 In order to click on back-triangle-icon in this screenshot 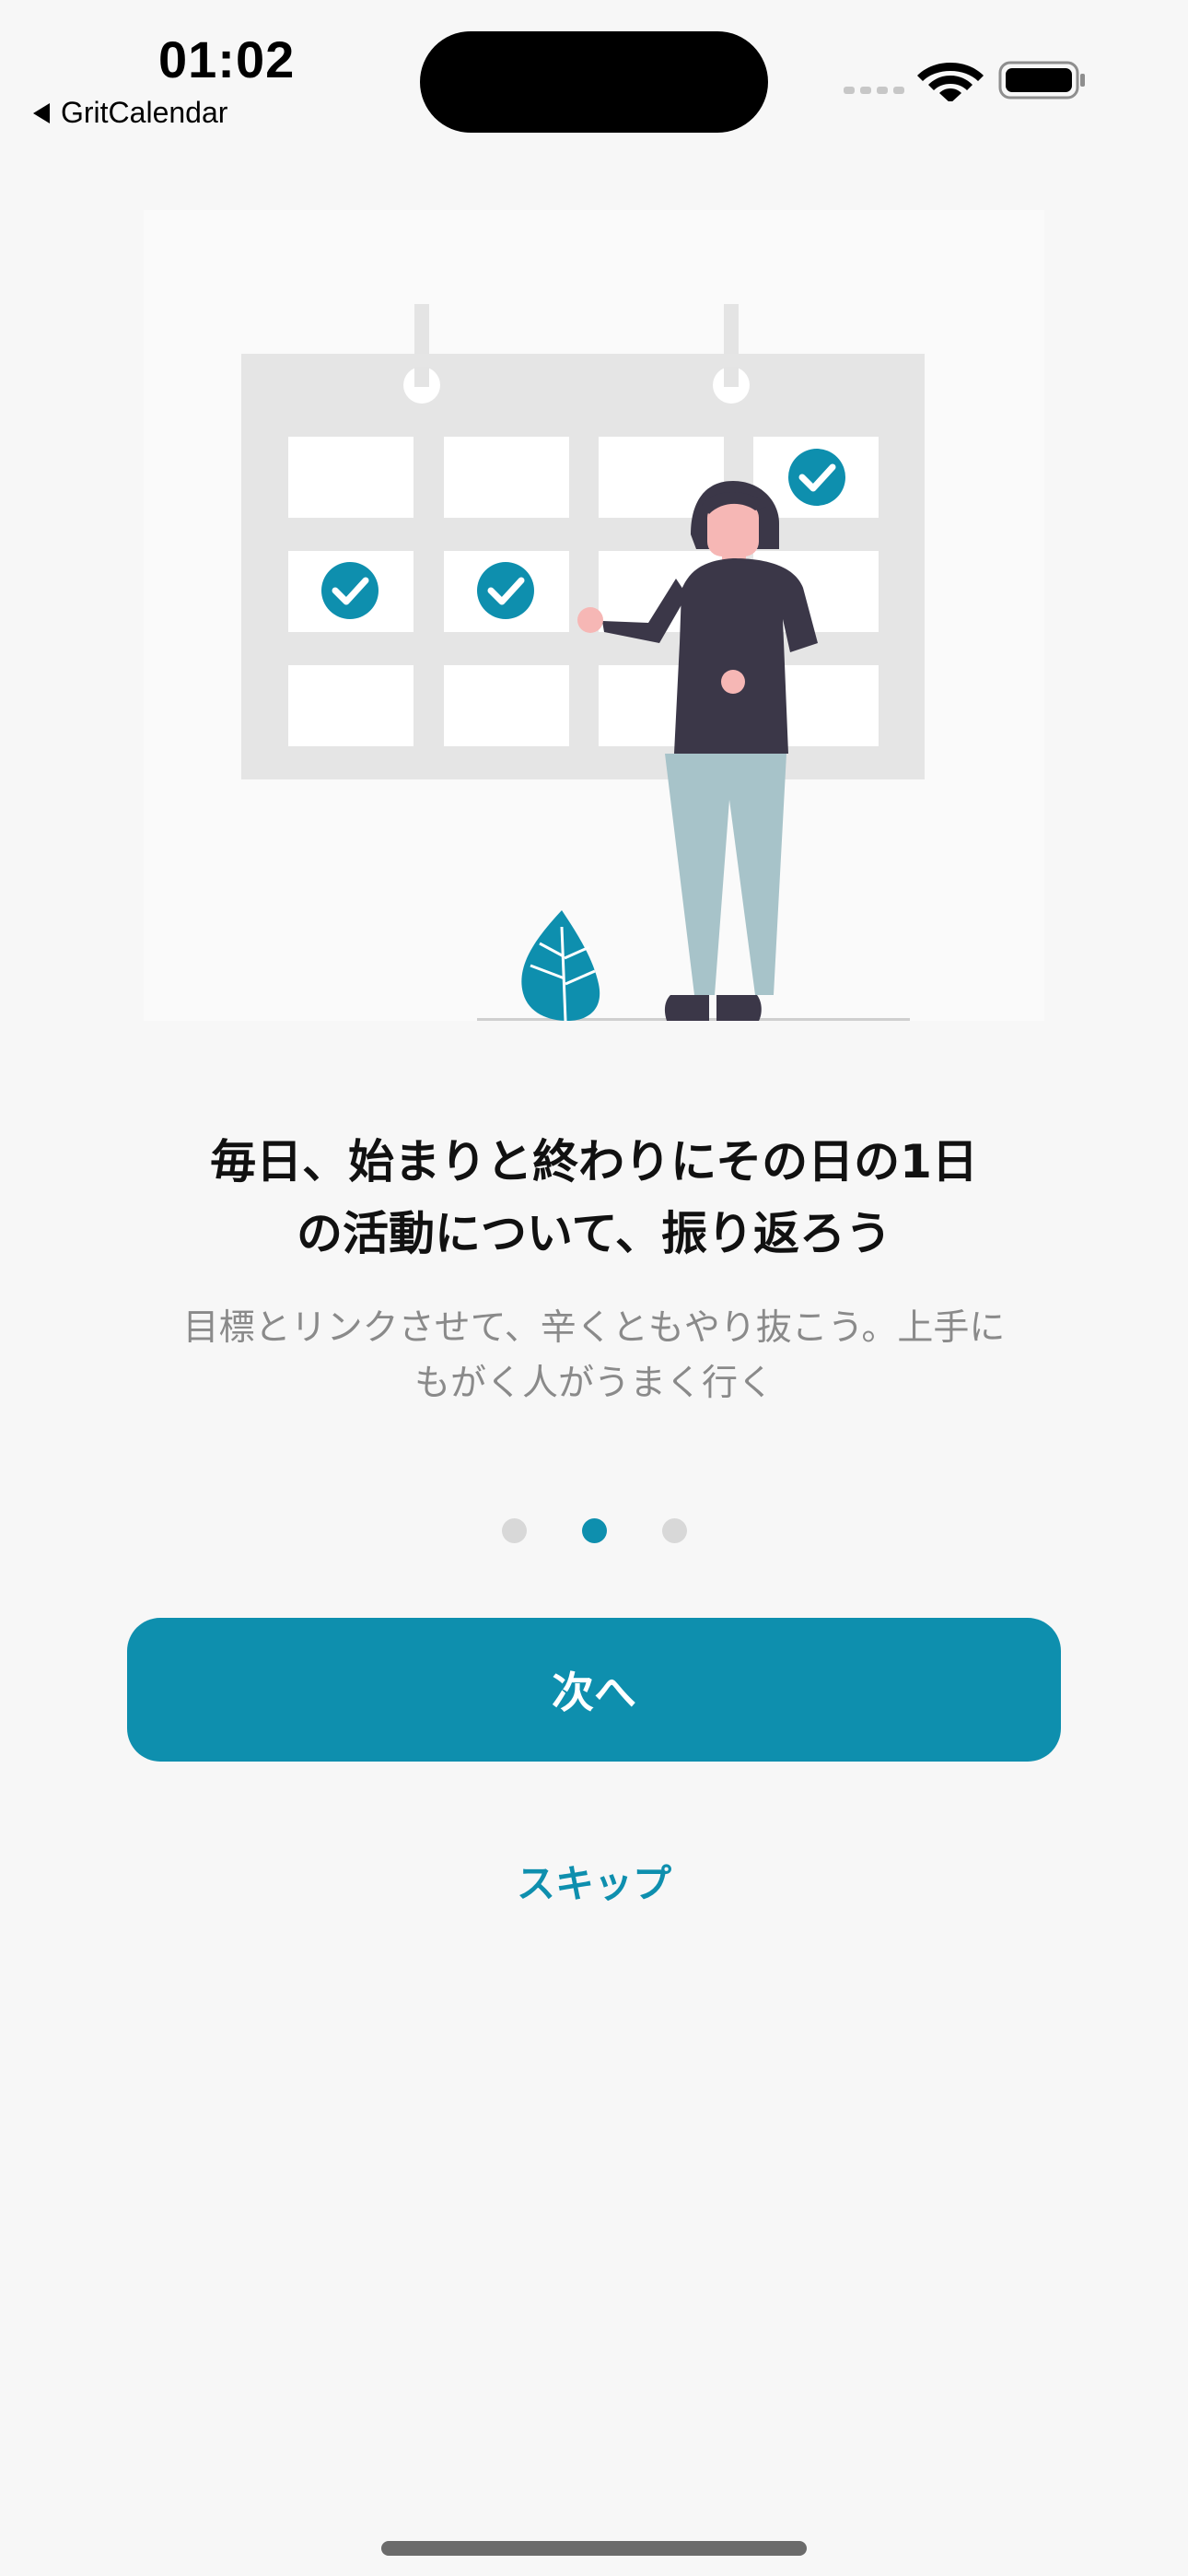, I will do `click(41, 112)`.